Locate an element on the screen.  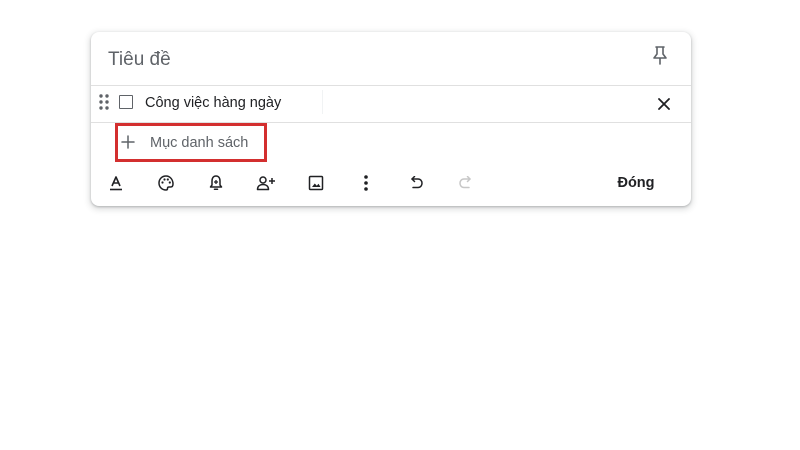
add-item-placeholder: Mục danh sách is located at coordinates (199, 143).